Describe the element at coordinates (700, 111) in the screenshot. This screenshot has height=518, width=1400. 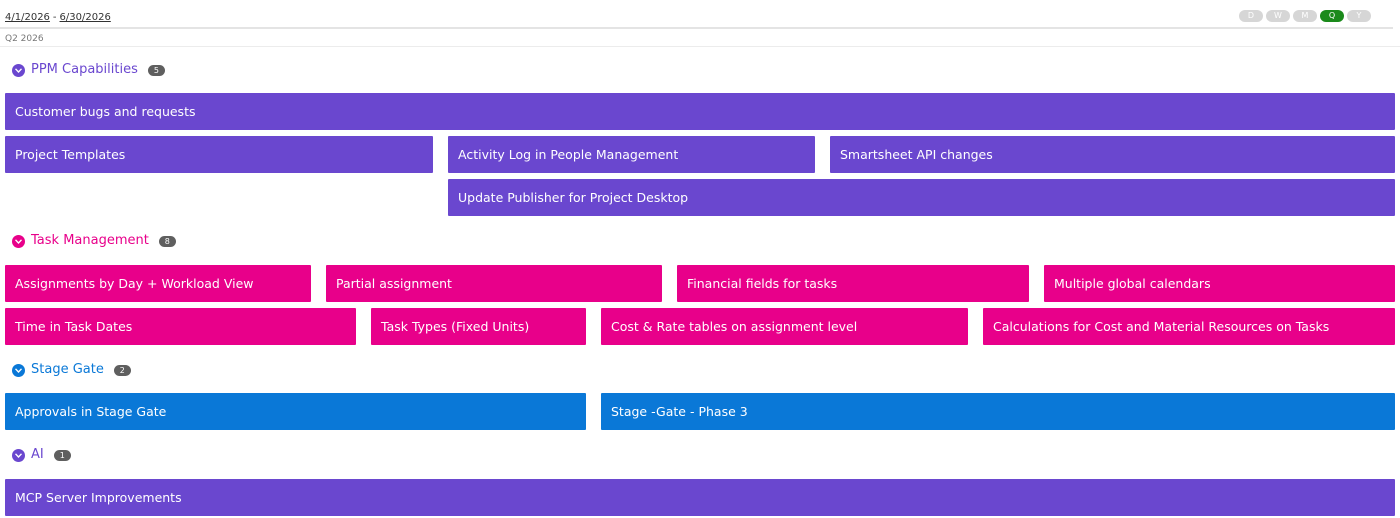
I see `roadmap-item: Customer bugs and requests` at that location.